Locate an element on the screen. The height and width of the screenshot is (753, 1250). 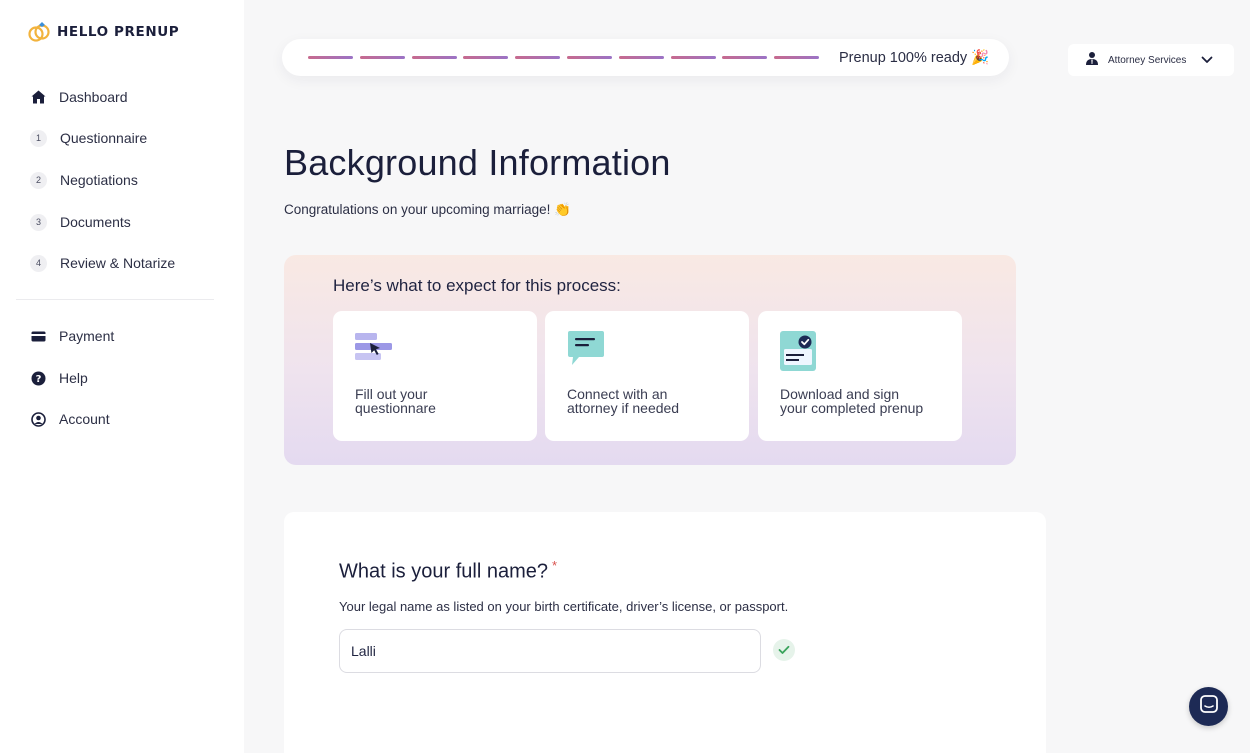
home-icon is located at coordinates (38, 97).